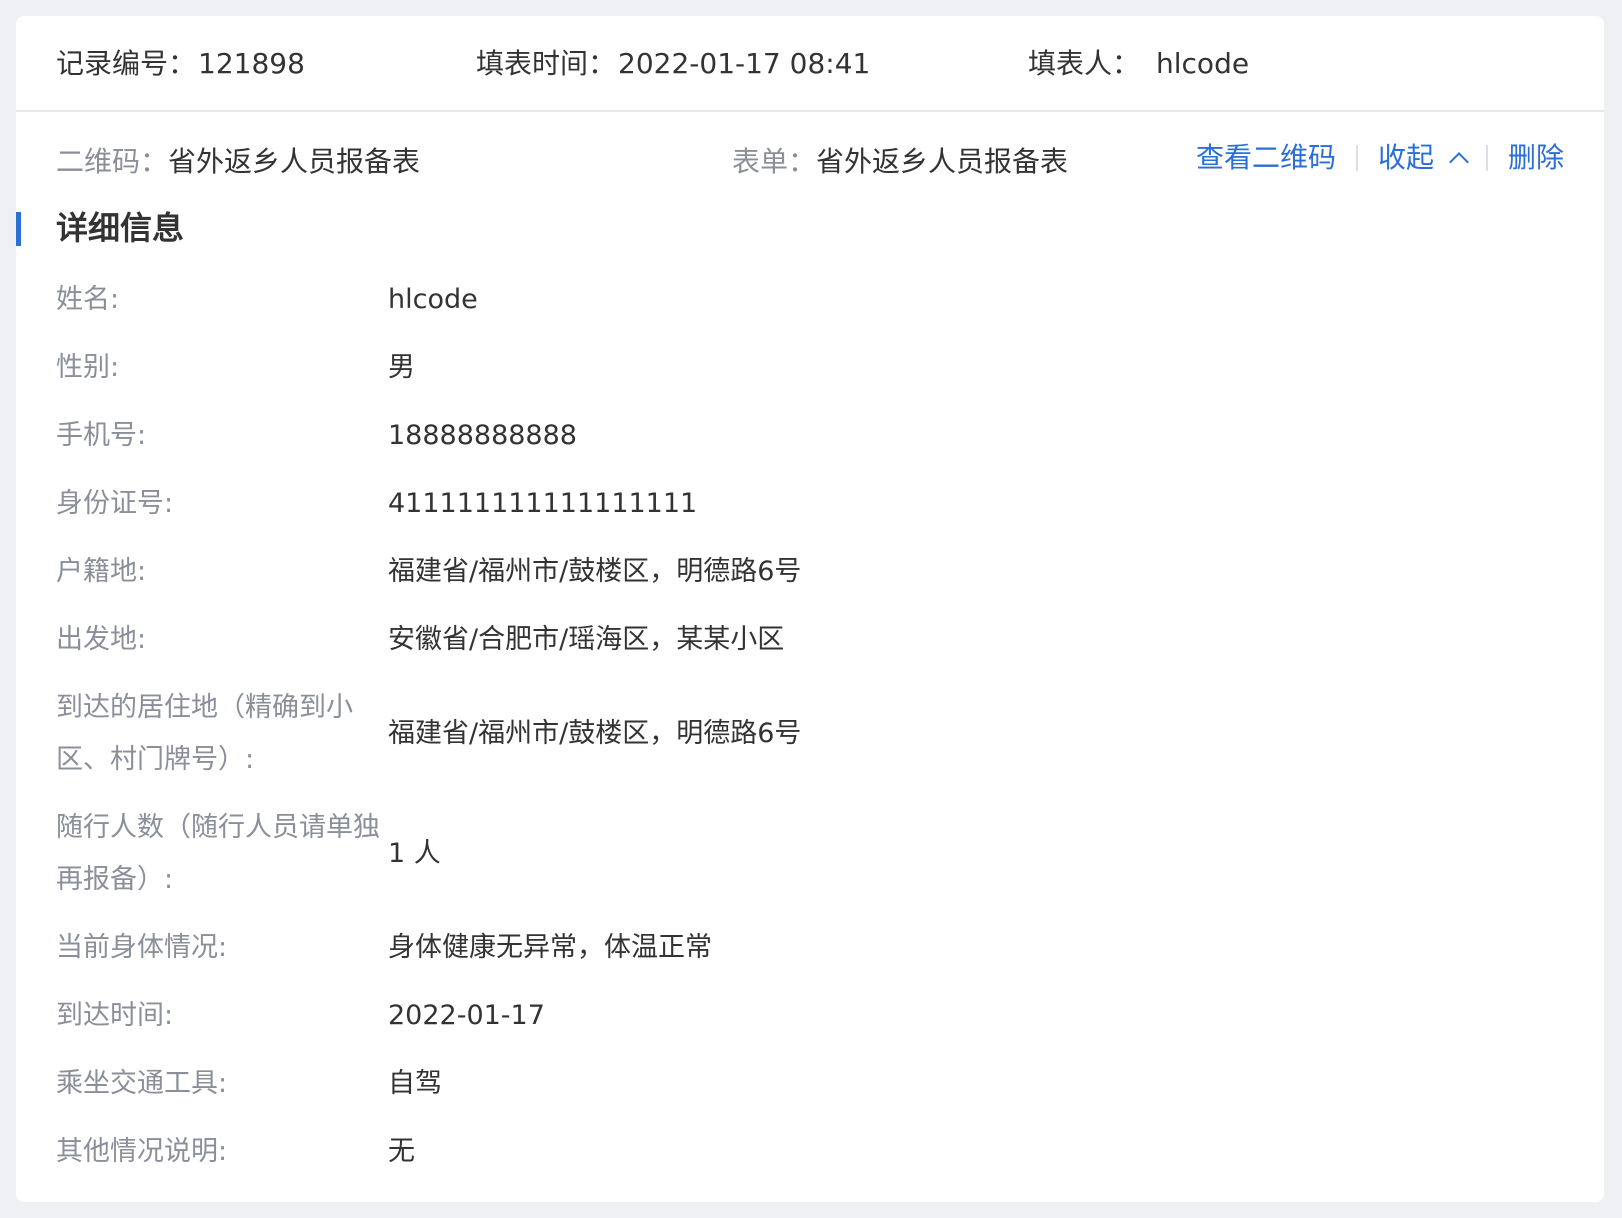 The image size is (1622, 1218). What do you see at coordinates (251, 63) in the screenshot?
I see `record-number-value: 121898` at bounding box center [251, 63].